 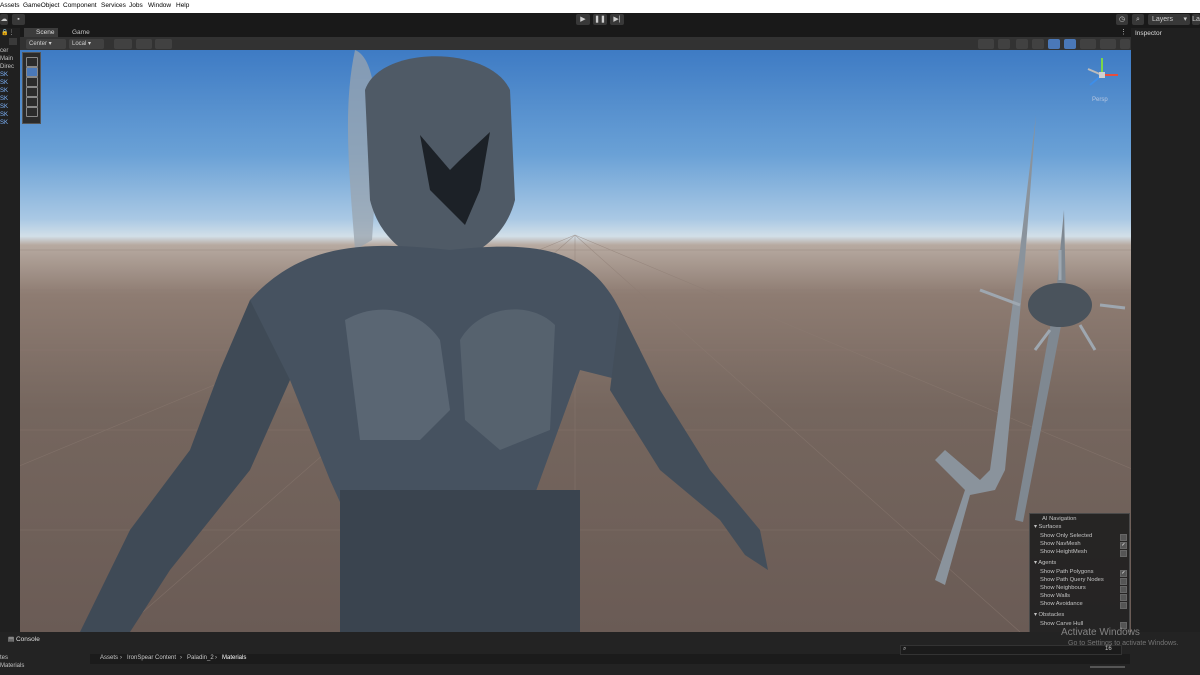 I want to click on hand-tool-icon, so click(x=32, y=62).